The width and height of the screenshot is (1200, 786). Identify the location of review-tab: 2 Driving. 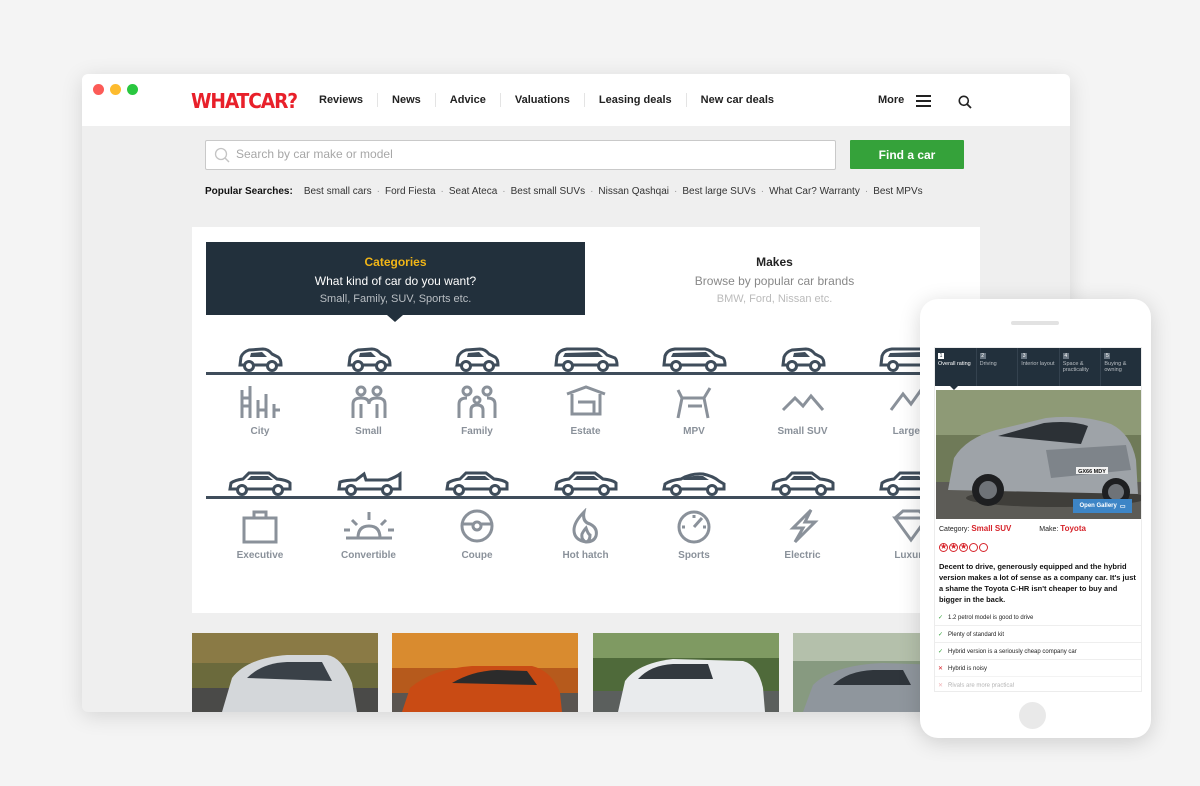
(998, 367).